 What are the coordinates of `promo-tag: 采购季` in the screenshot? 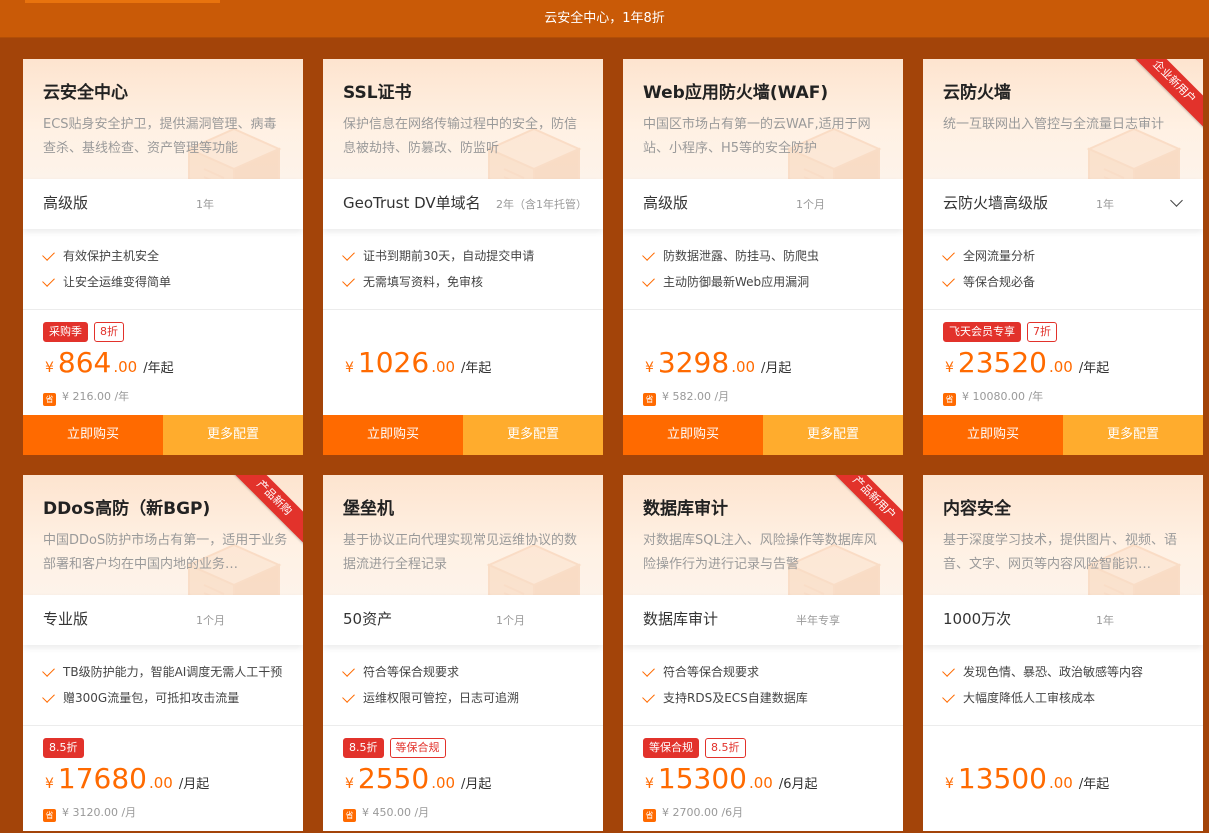 It's located at (65, 332).